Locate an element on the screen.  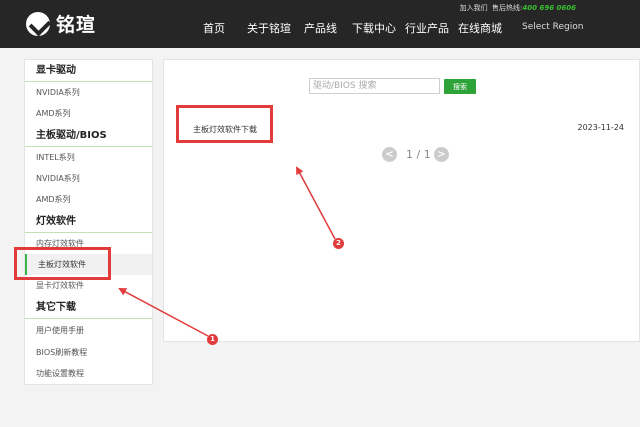
annotation-badge-1: 1 is located at coordinates (212, 339).